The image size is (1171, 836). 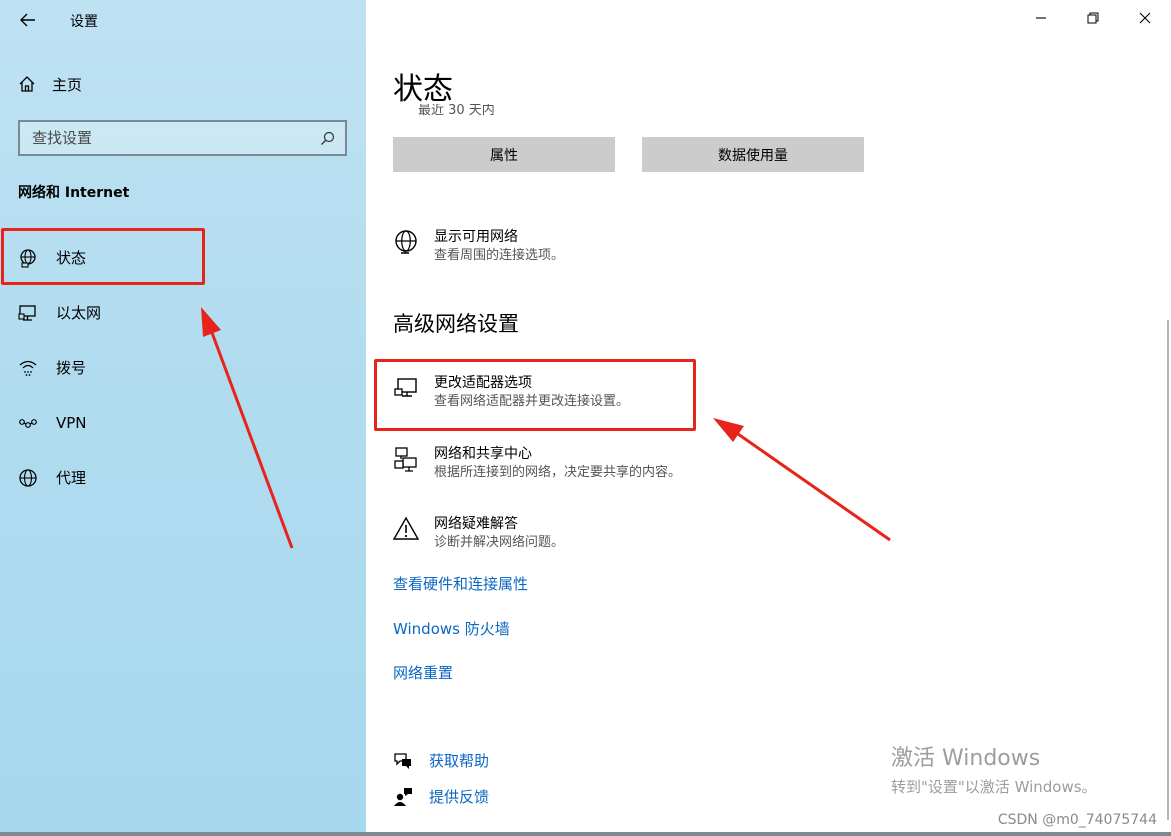 I want to click on warning-icon, so click(x=406, y=529).